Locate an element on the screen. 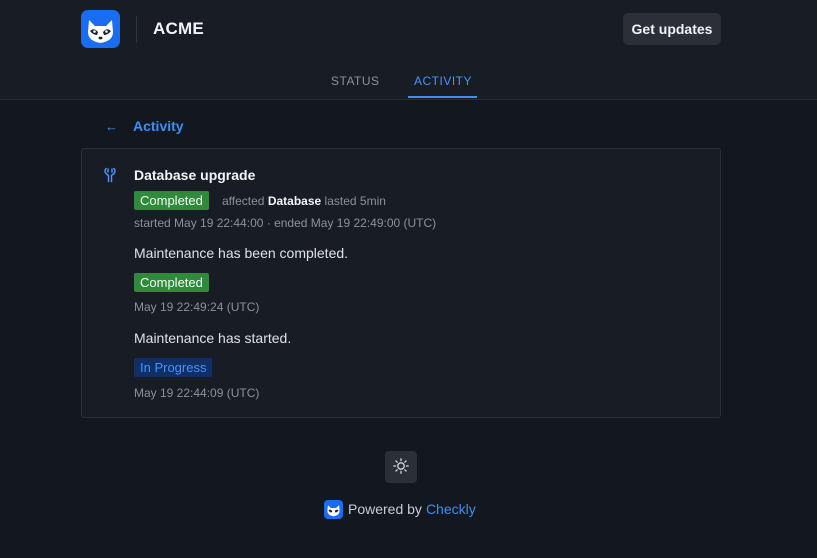 This screenshot has height=558, width=817. footer: Powered by Checkly is located at coordinates (400, 509).